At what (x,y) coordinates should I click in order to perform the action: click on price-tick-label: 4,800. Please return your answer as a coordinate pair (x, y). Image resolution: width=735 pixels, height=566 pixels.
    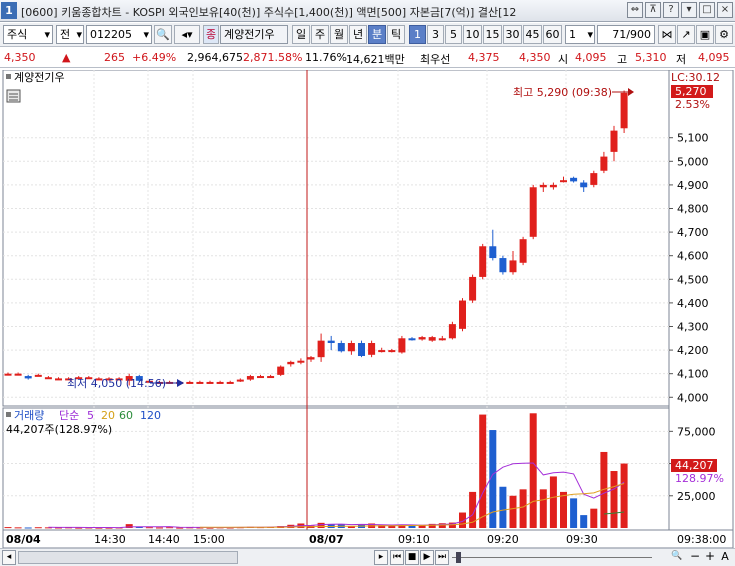
    Looking at the image, I should click on (693, 209).